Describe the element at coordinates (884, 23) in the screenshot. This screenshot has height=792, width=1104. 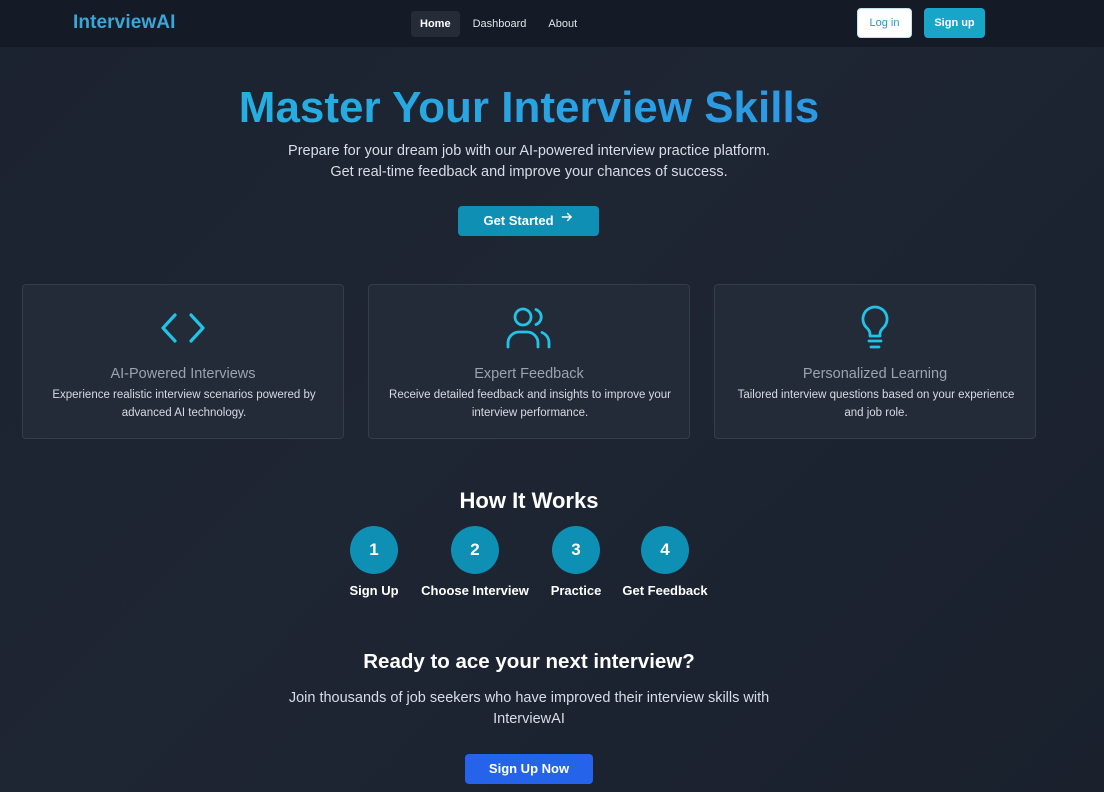
I see `login-button: Log in` at that location.